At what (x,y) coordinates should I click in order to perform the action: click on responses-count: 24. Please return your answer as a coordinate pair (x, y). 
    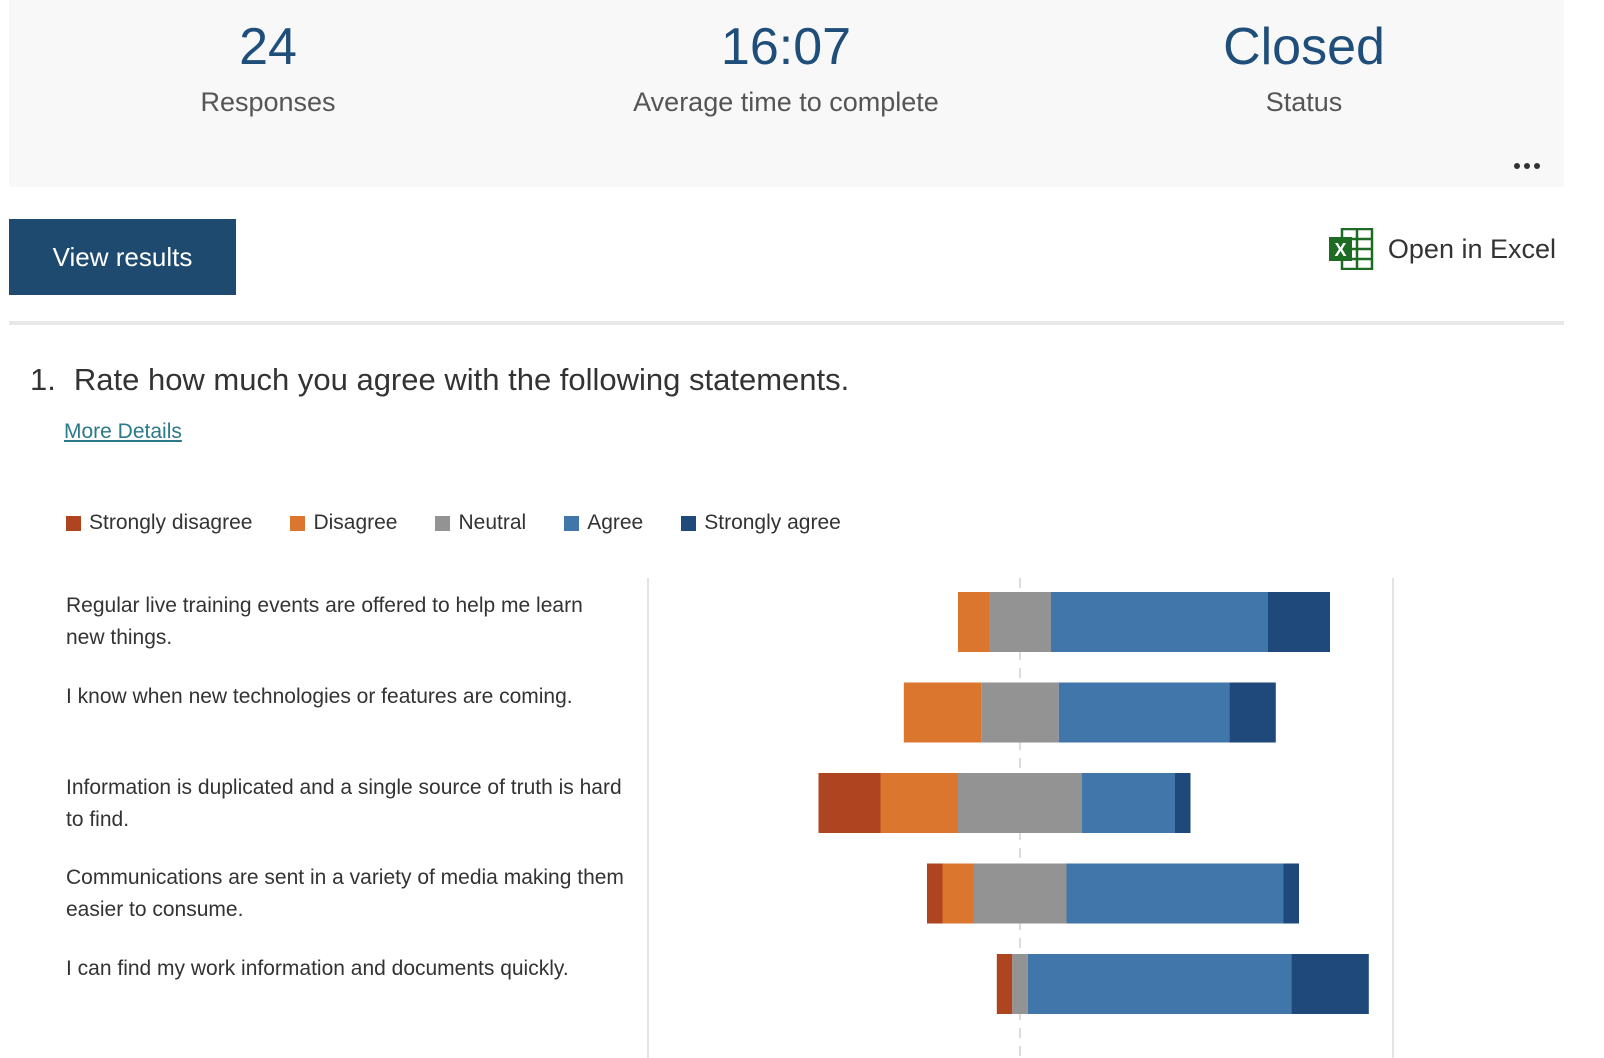
    Looking at the image, I should click on (268, 47).